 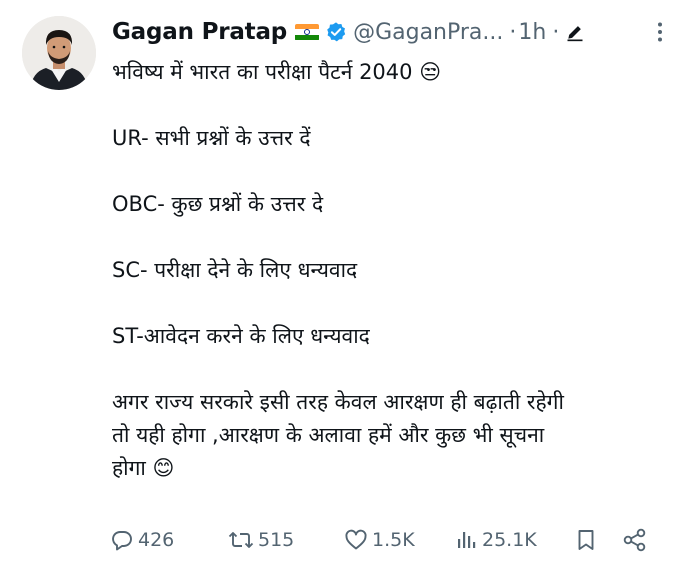 I want to click on tweet-line: UR- सभी प्रश्नों के उत्तर दें, so click(x=211, y=138).